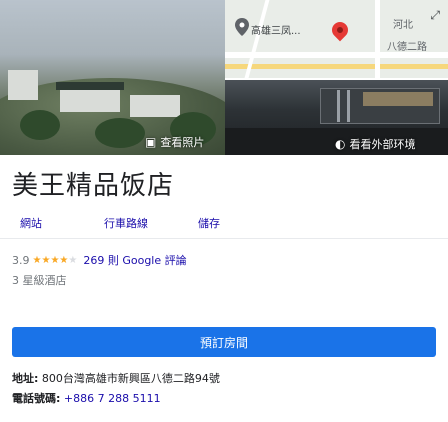  Describe the element at coordinates (340, 30) in the screenshot. I see `map-pin-icon` at that location.